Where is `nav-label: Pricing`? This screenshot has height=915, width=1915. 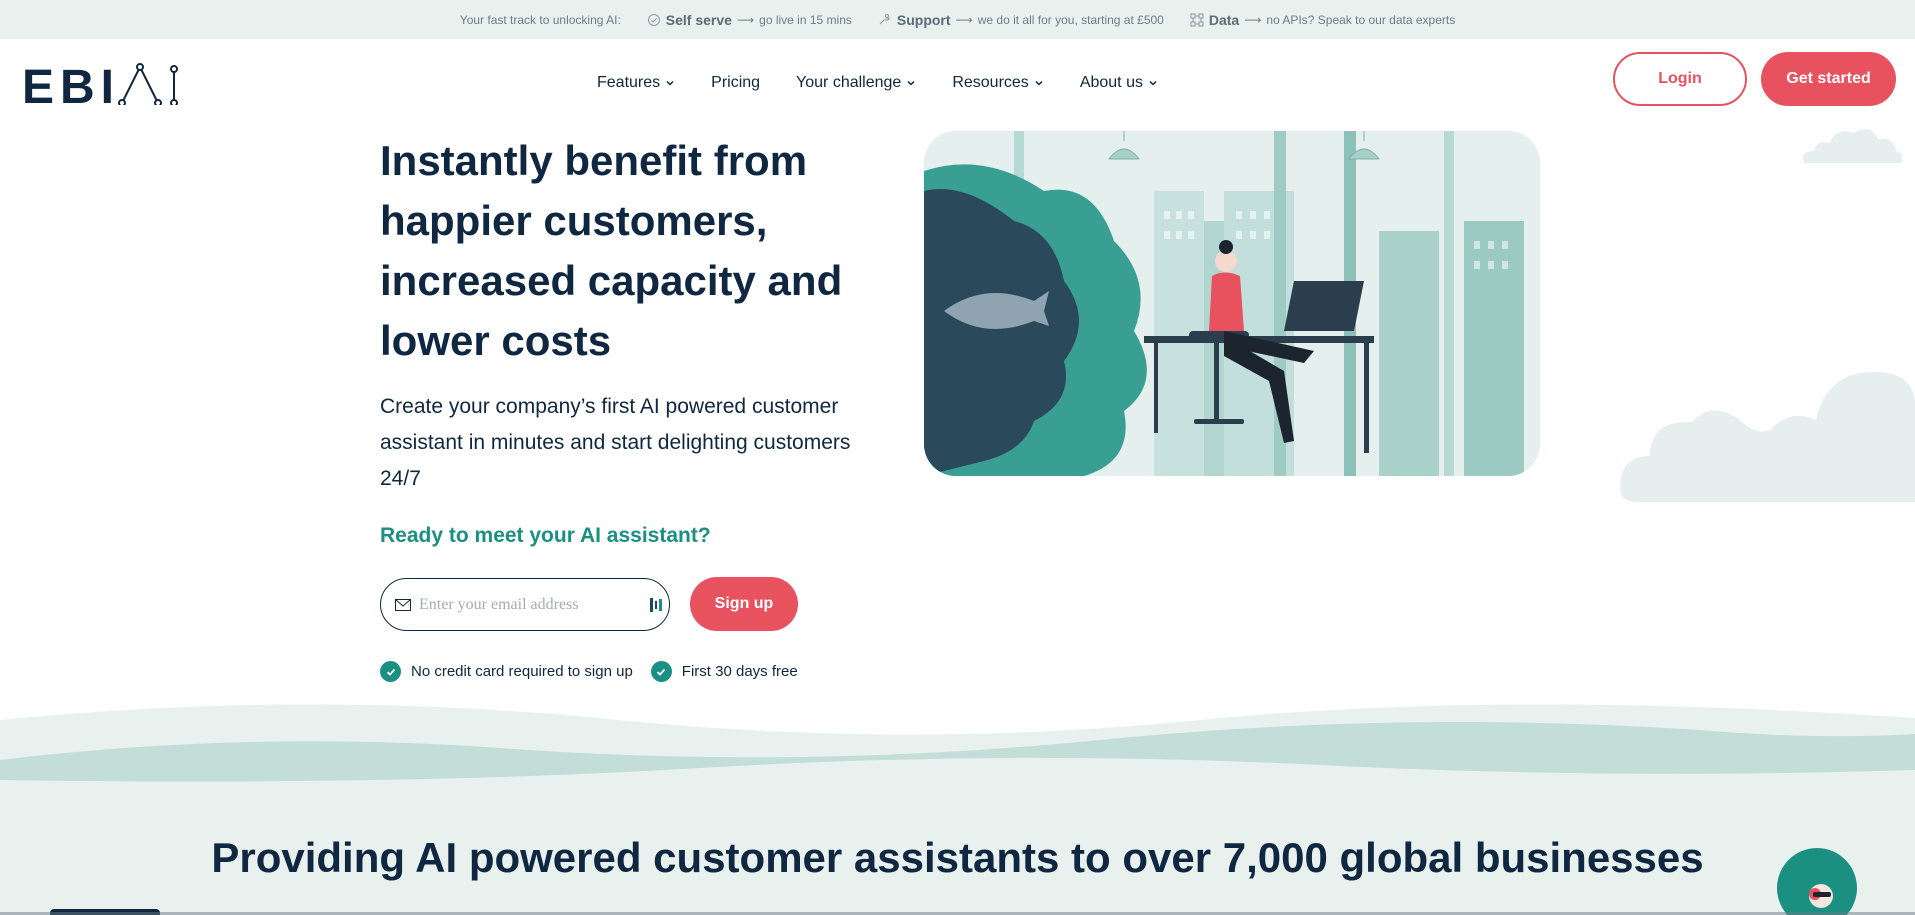
nav-label: Pricing is located at coordinates (736, 82).